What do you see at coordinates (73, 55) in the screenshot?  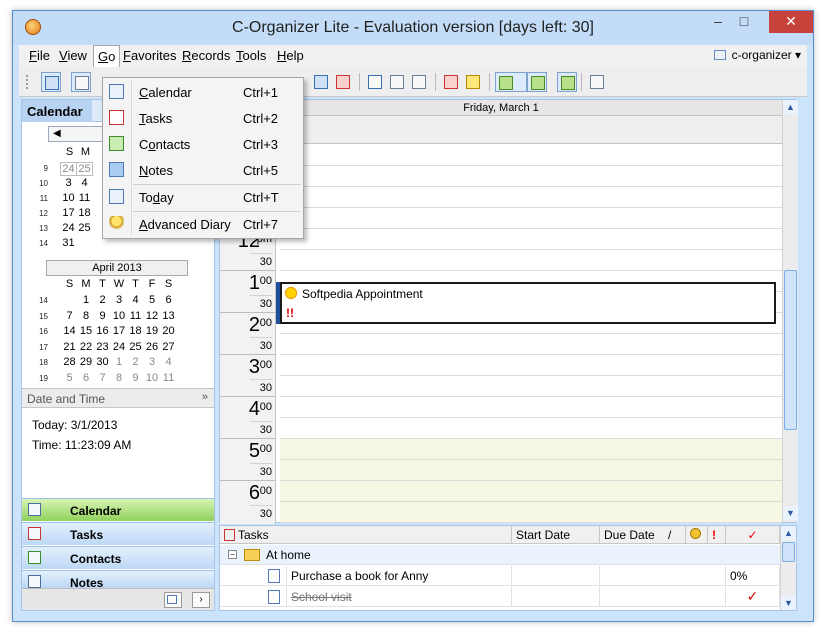 I see `menu-view: View` at bounding box center [73, 55].